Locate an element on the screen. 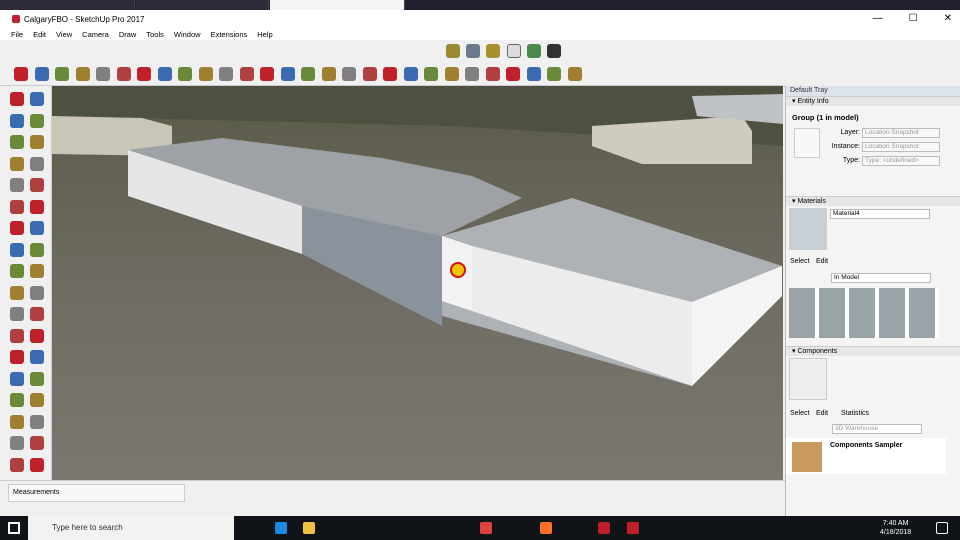 This screenshot has width=960, height=540. components-header: ▾ Components is located at coordinates (873, 351).